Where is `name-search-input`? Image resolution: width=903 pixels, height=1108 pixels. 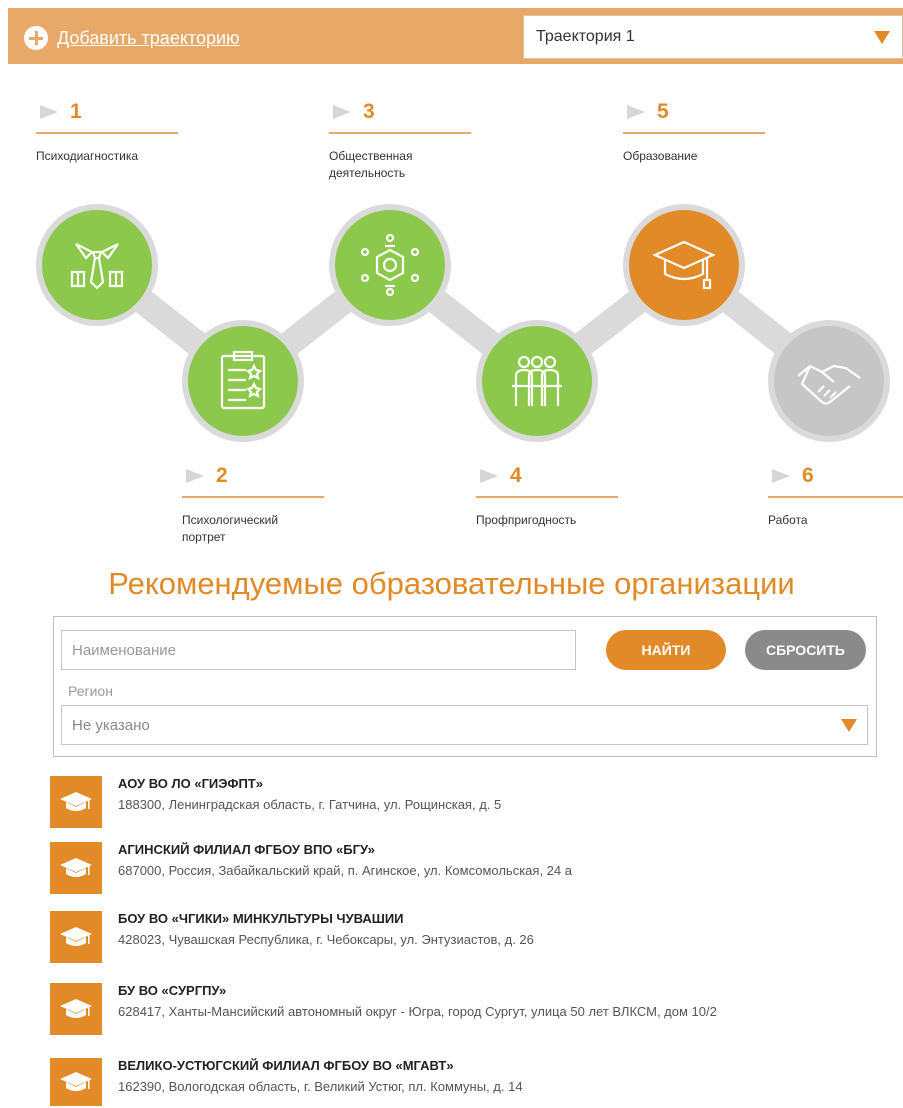
name-search-input is located at coordinates (318, 650).